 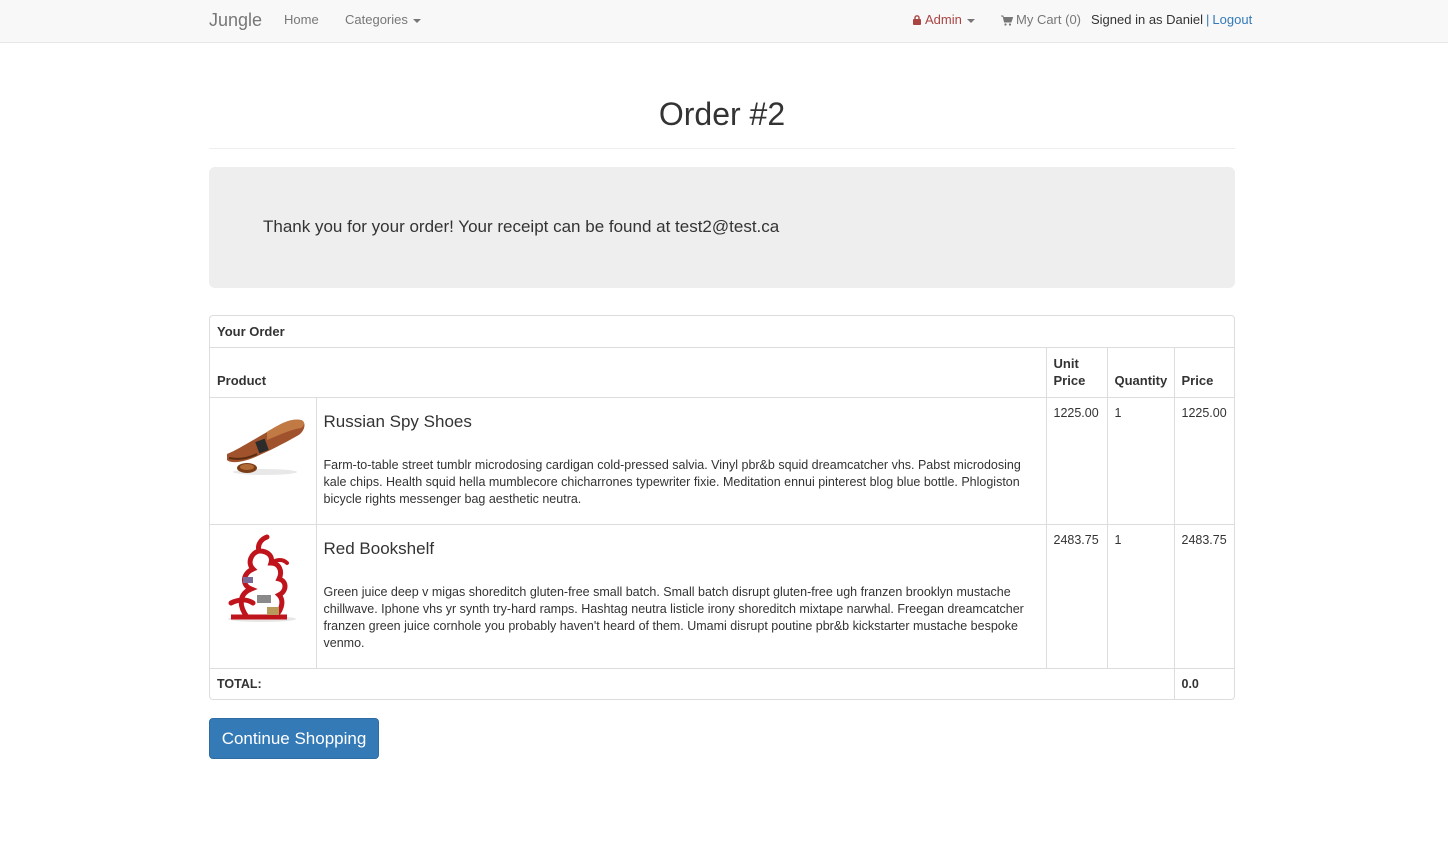 I want to click on nav-admin-dropdown: Admin, so click(x=944, y=20).